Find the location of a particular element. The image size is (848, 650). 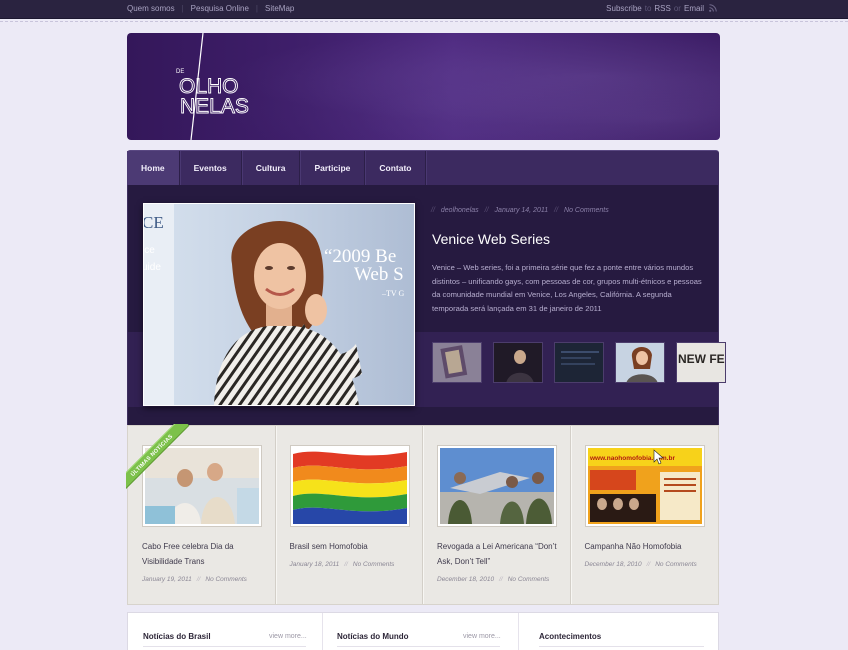

nav-item-contato: Contato is located at coordinates (396, 168).